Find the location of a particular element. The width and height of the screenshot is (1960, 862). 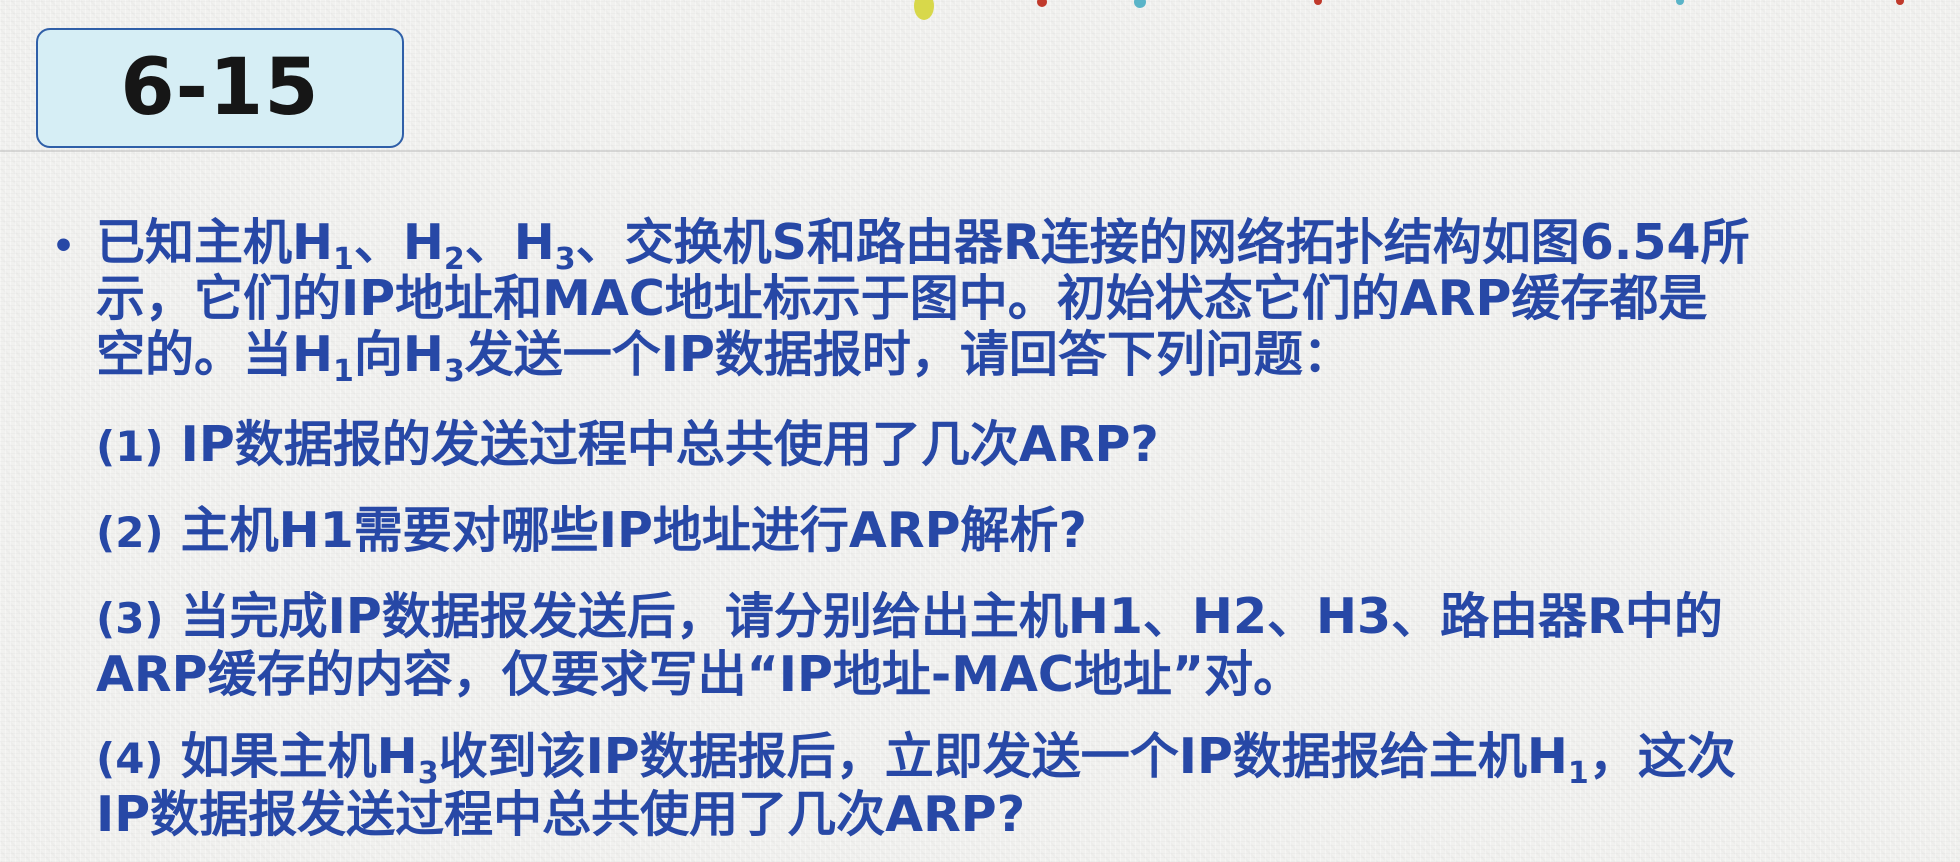

intro-line-1: 已知主机H1、H2、H3、交换机S和路由器R连接的网络拓扑结构如图6.54所 is located at coordinates (923, 244).